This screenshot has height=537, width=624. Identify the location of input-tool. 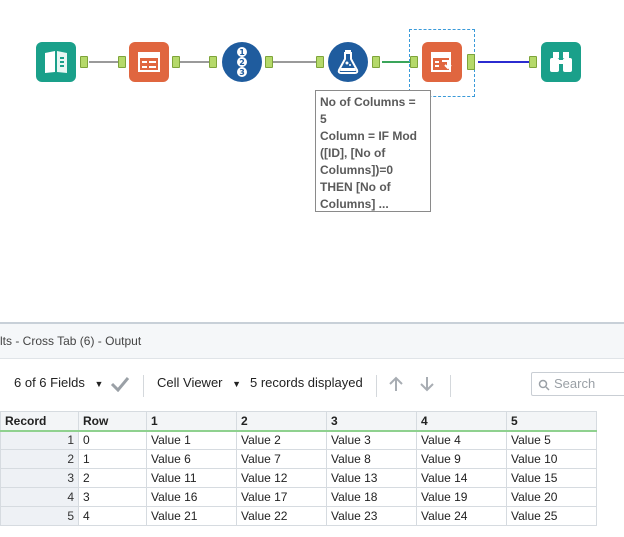
(56, 62).